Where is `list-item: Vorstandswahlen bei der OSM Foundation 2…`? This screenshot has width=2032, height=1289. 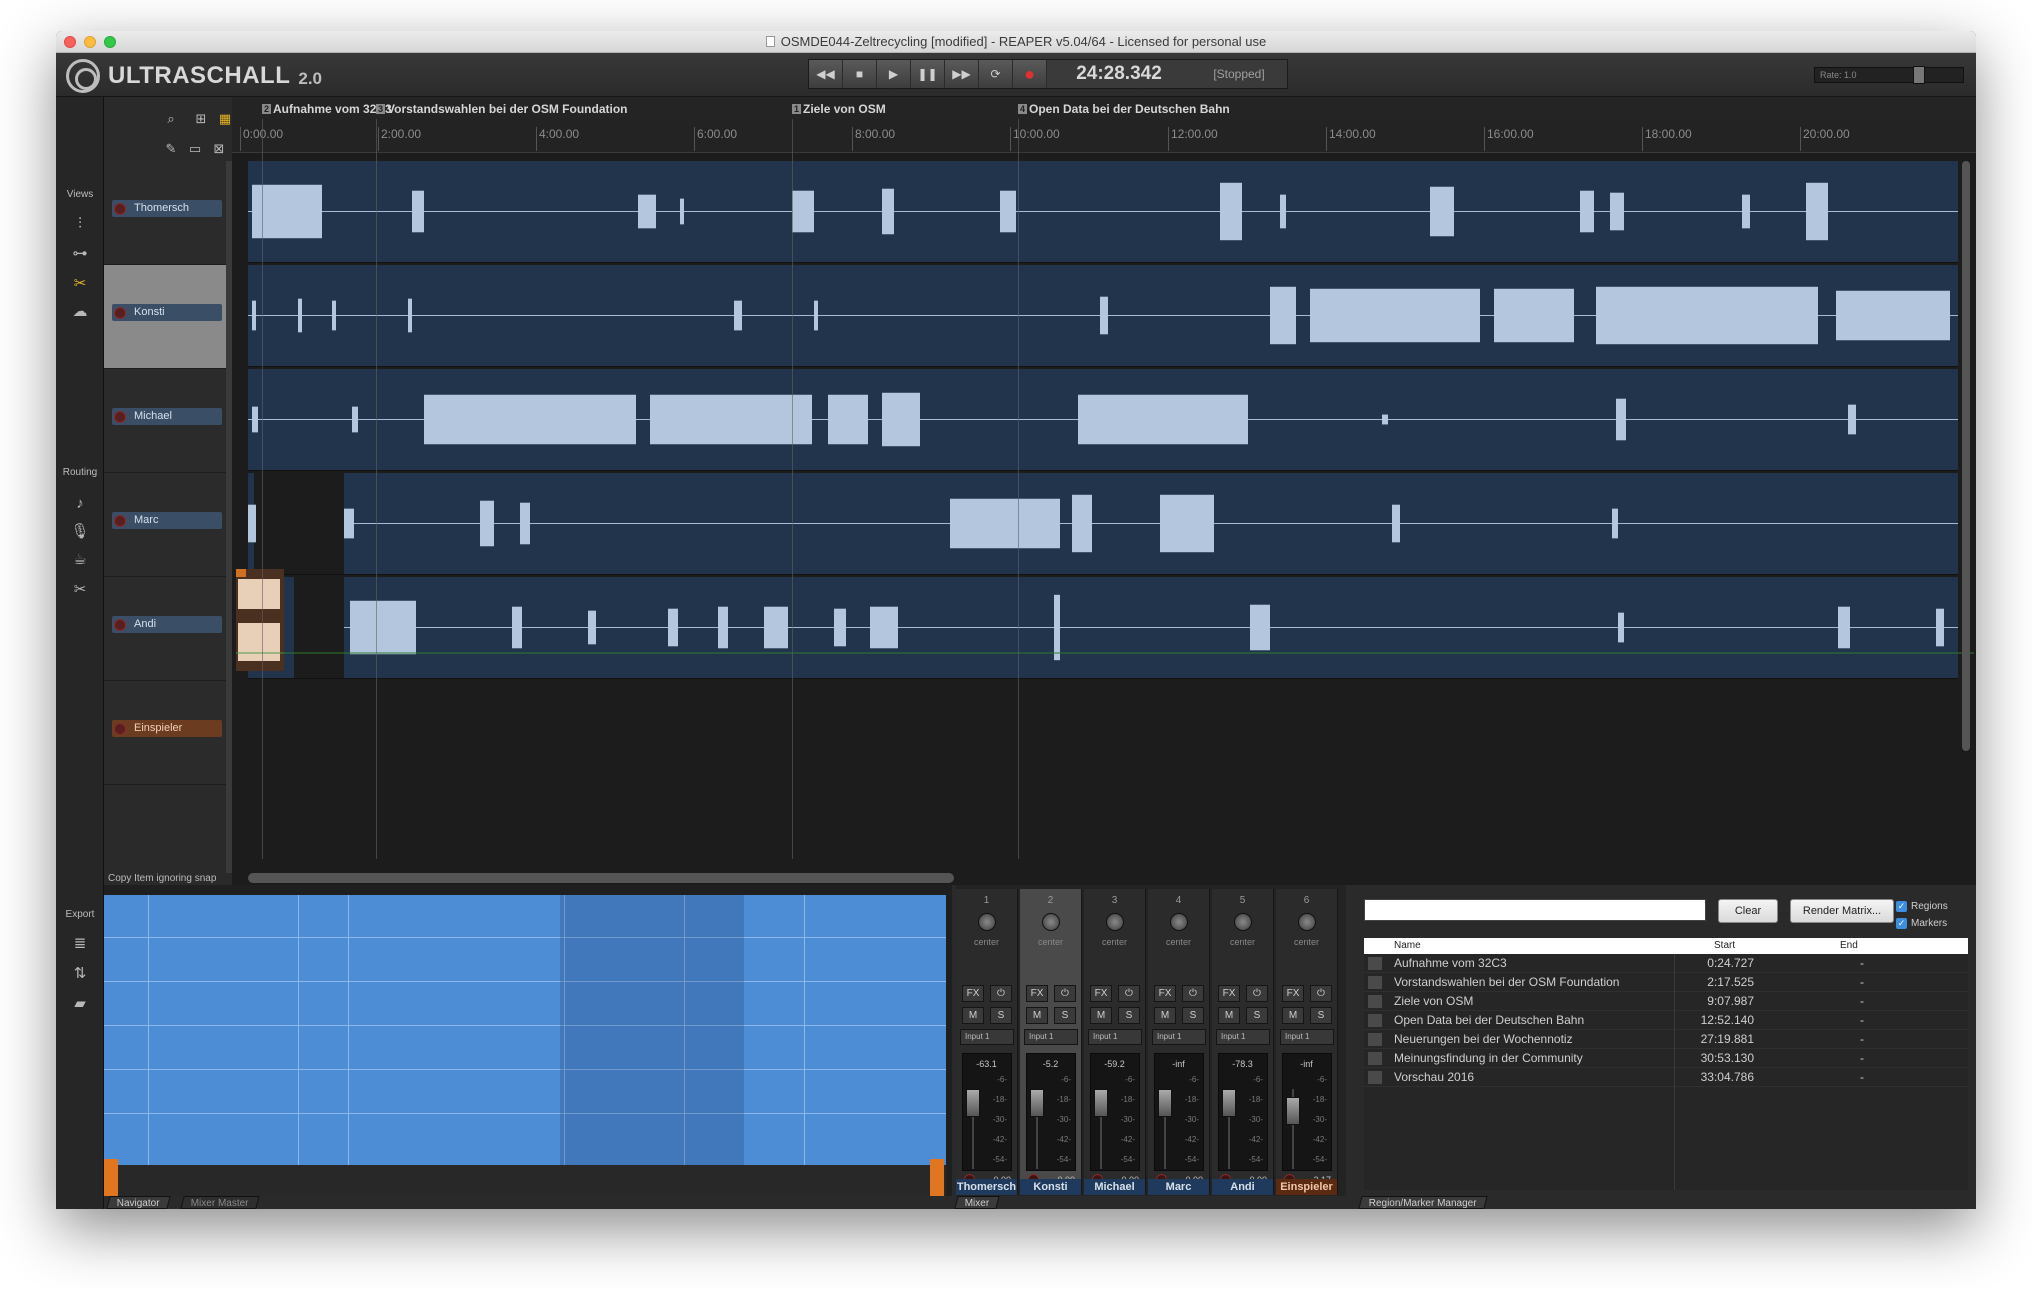 list-item: Vorstandswahlen bei der OSM Foundation 2… is located at coordinates (1666, 982).